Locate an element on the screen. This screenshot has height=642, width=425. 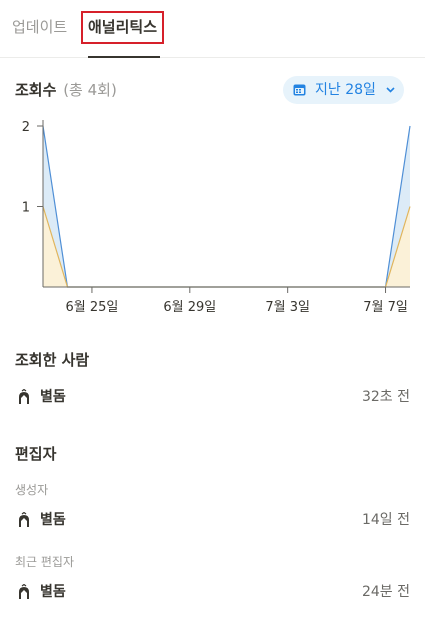
series-1-area is located at coordinates (226, 246).